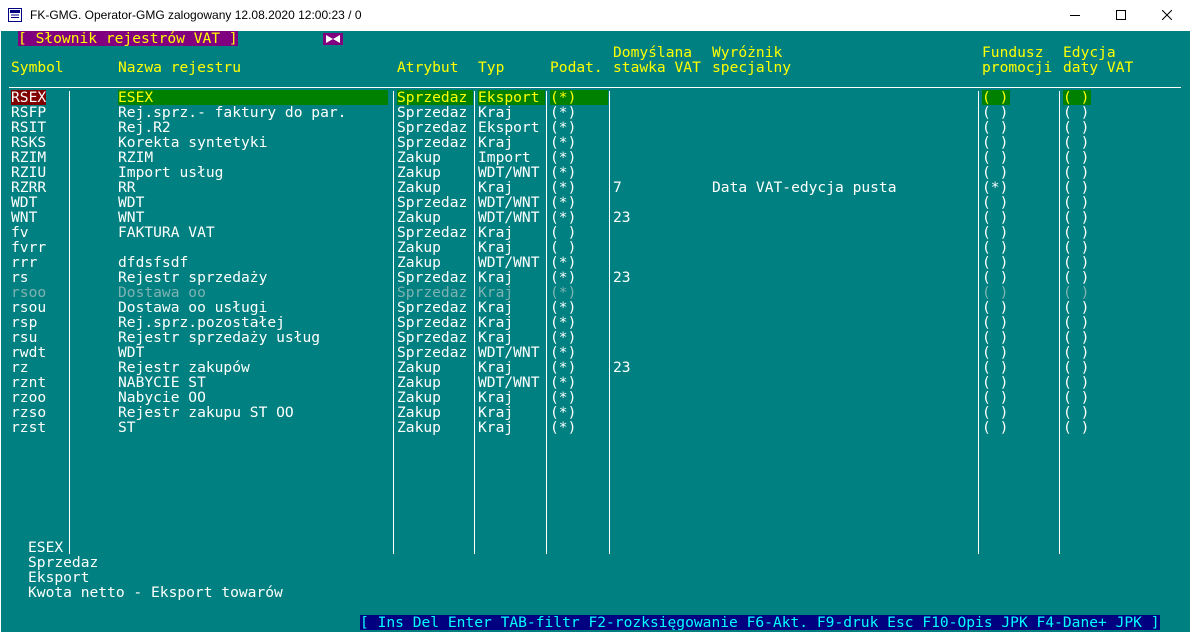 The width and height of the screenshot is (1190, 632). I want to click on cell-nazwa: ST, so click(127, 427).